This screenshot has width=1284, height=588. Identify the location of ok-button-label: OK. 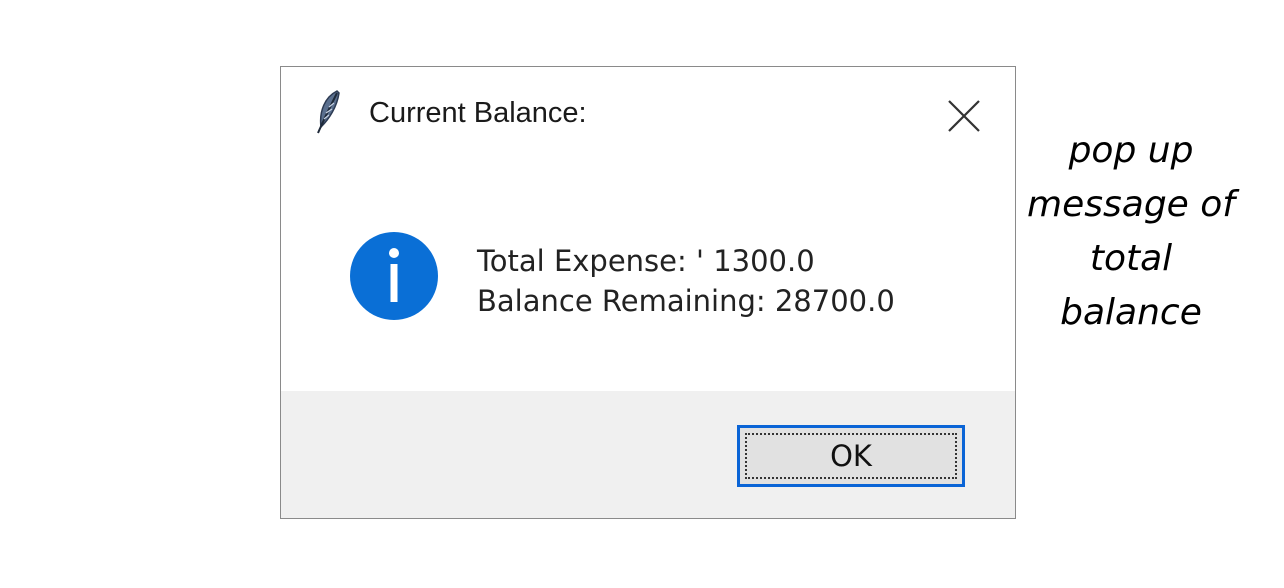
(851, 456).